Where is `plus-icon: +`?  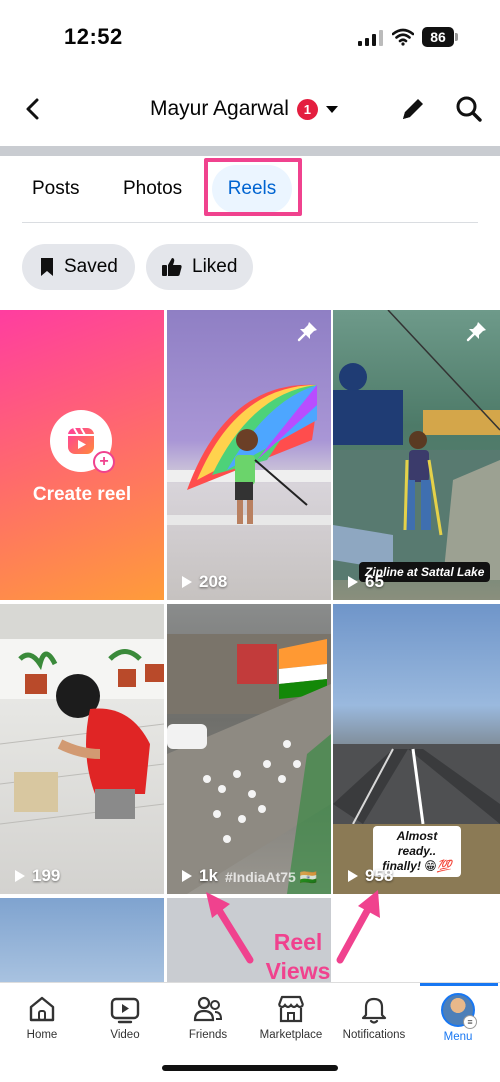
plus-icon: + is located at coordinates (104, 462).